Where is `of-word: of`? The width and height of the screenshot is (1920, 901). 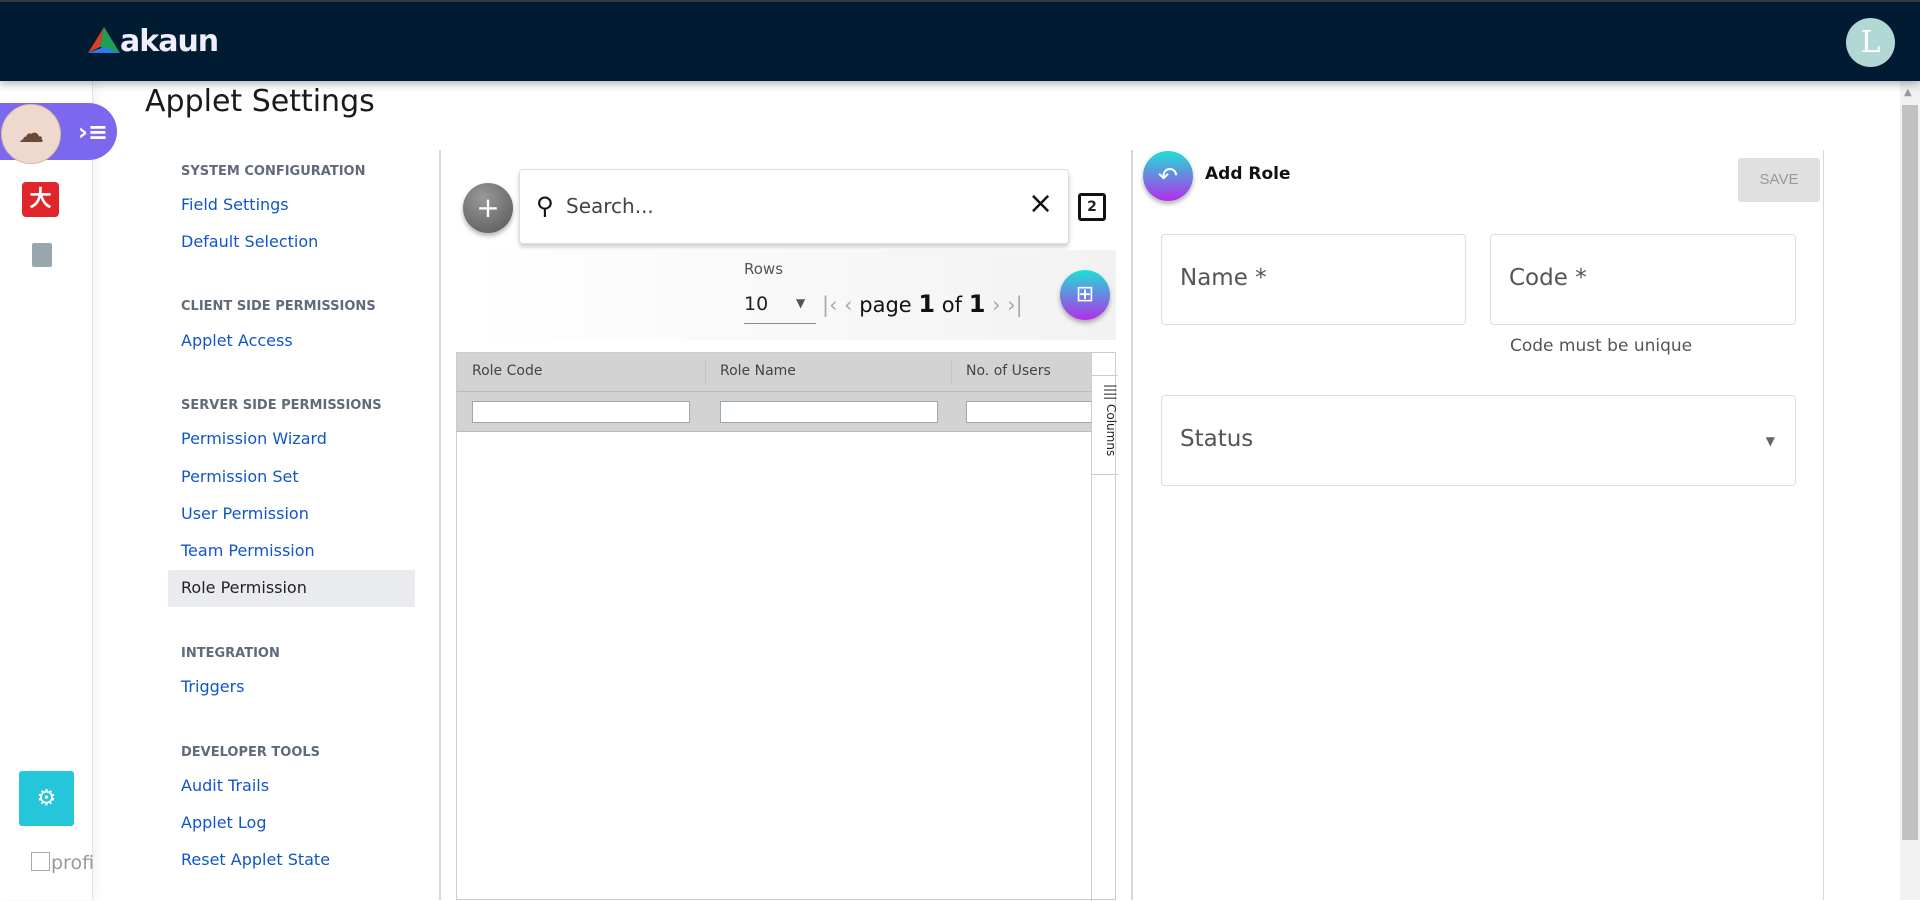 of-word: of is located at coordinates (952, 305).